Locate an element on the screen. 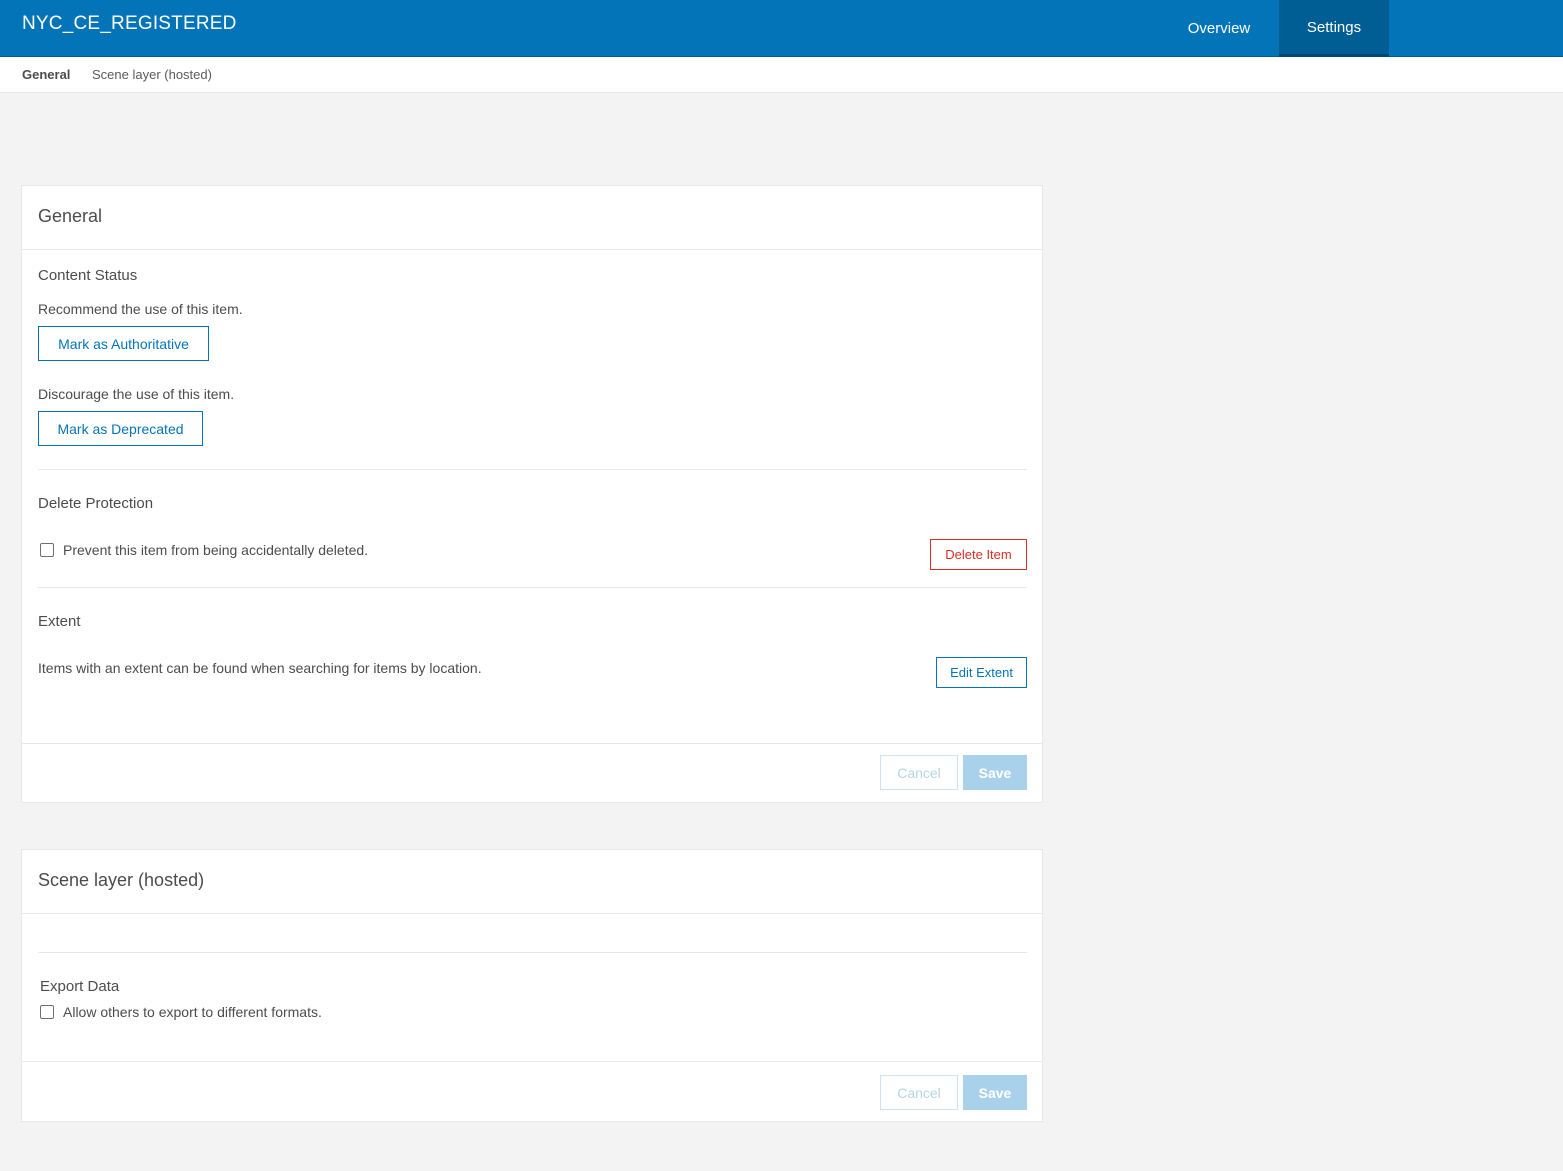 The image size is (1563, 1171). mark-authoritative-button: Mark as Authoritative is located at coordinates (123, 343).